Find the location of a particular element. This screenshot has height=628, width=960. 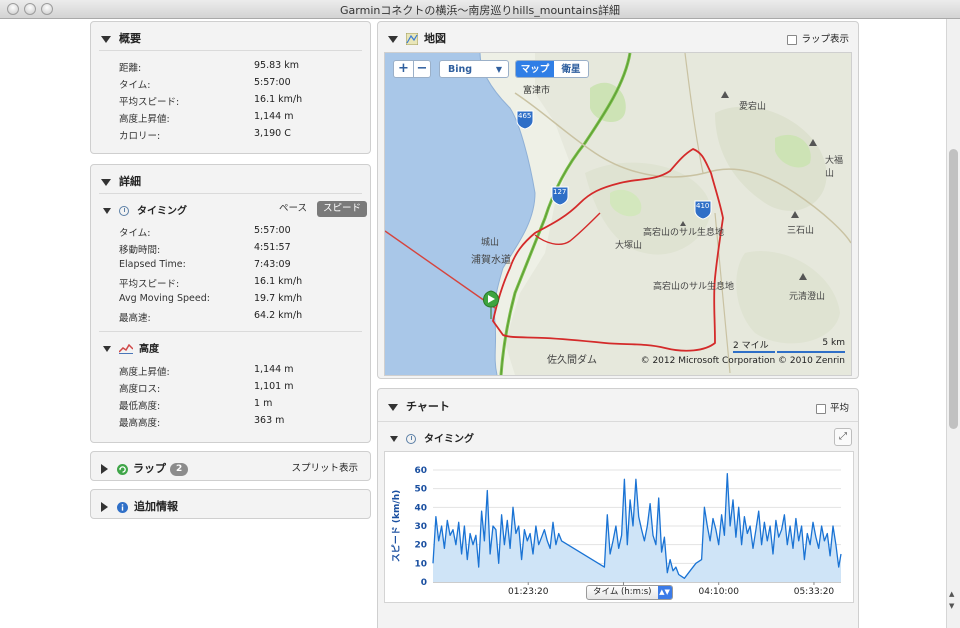

row-value: 7:43:09 is located at coordinates (272, 264).